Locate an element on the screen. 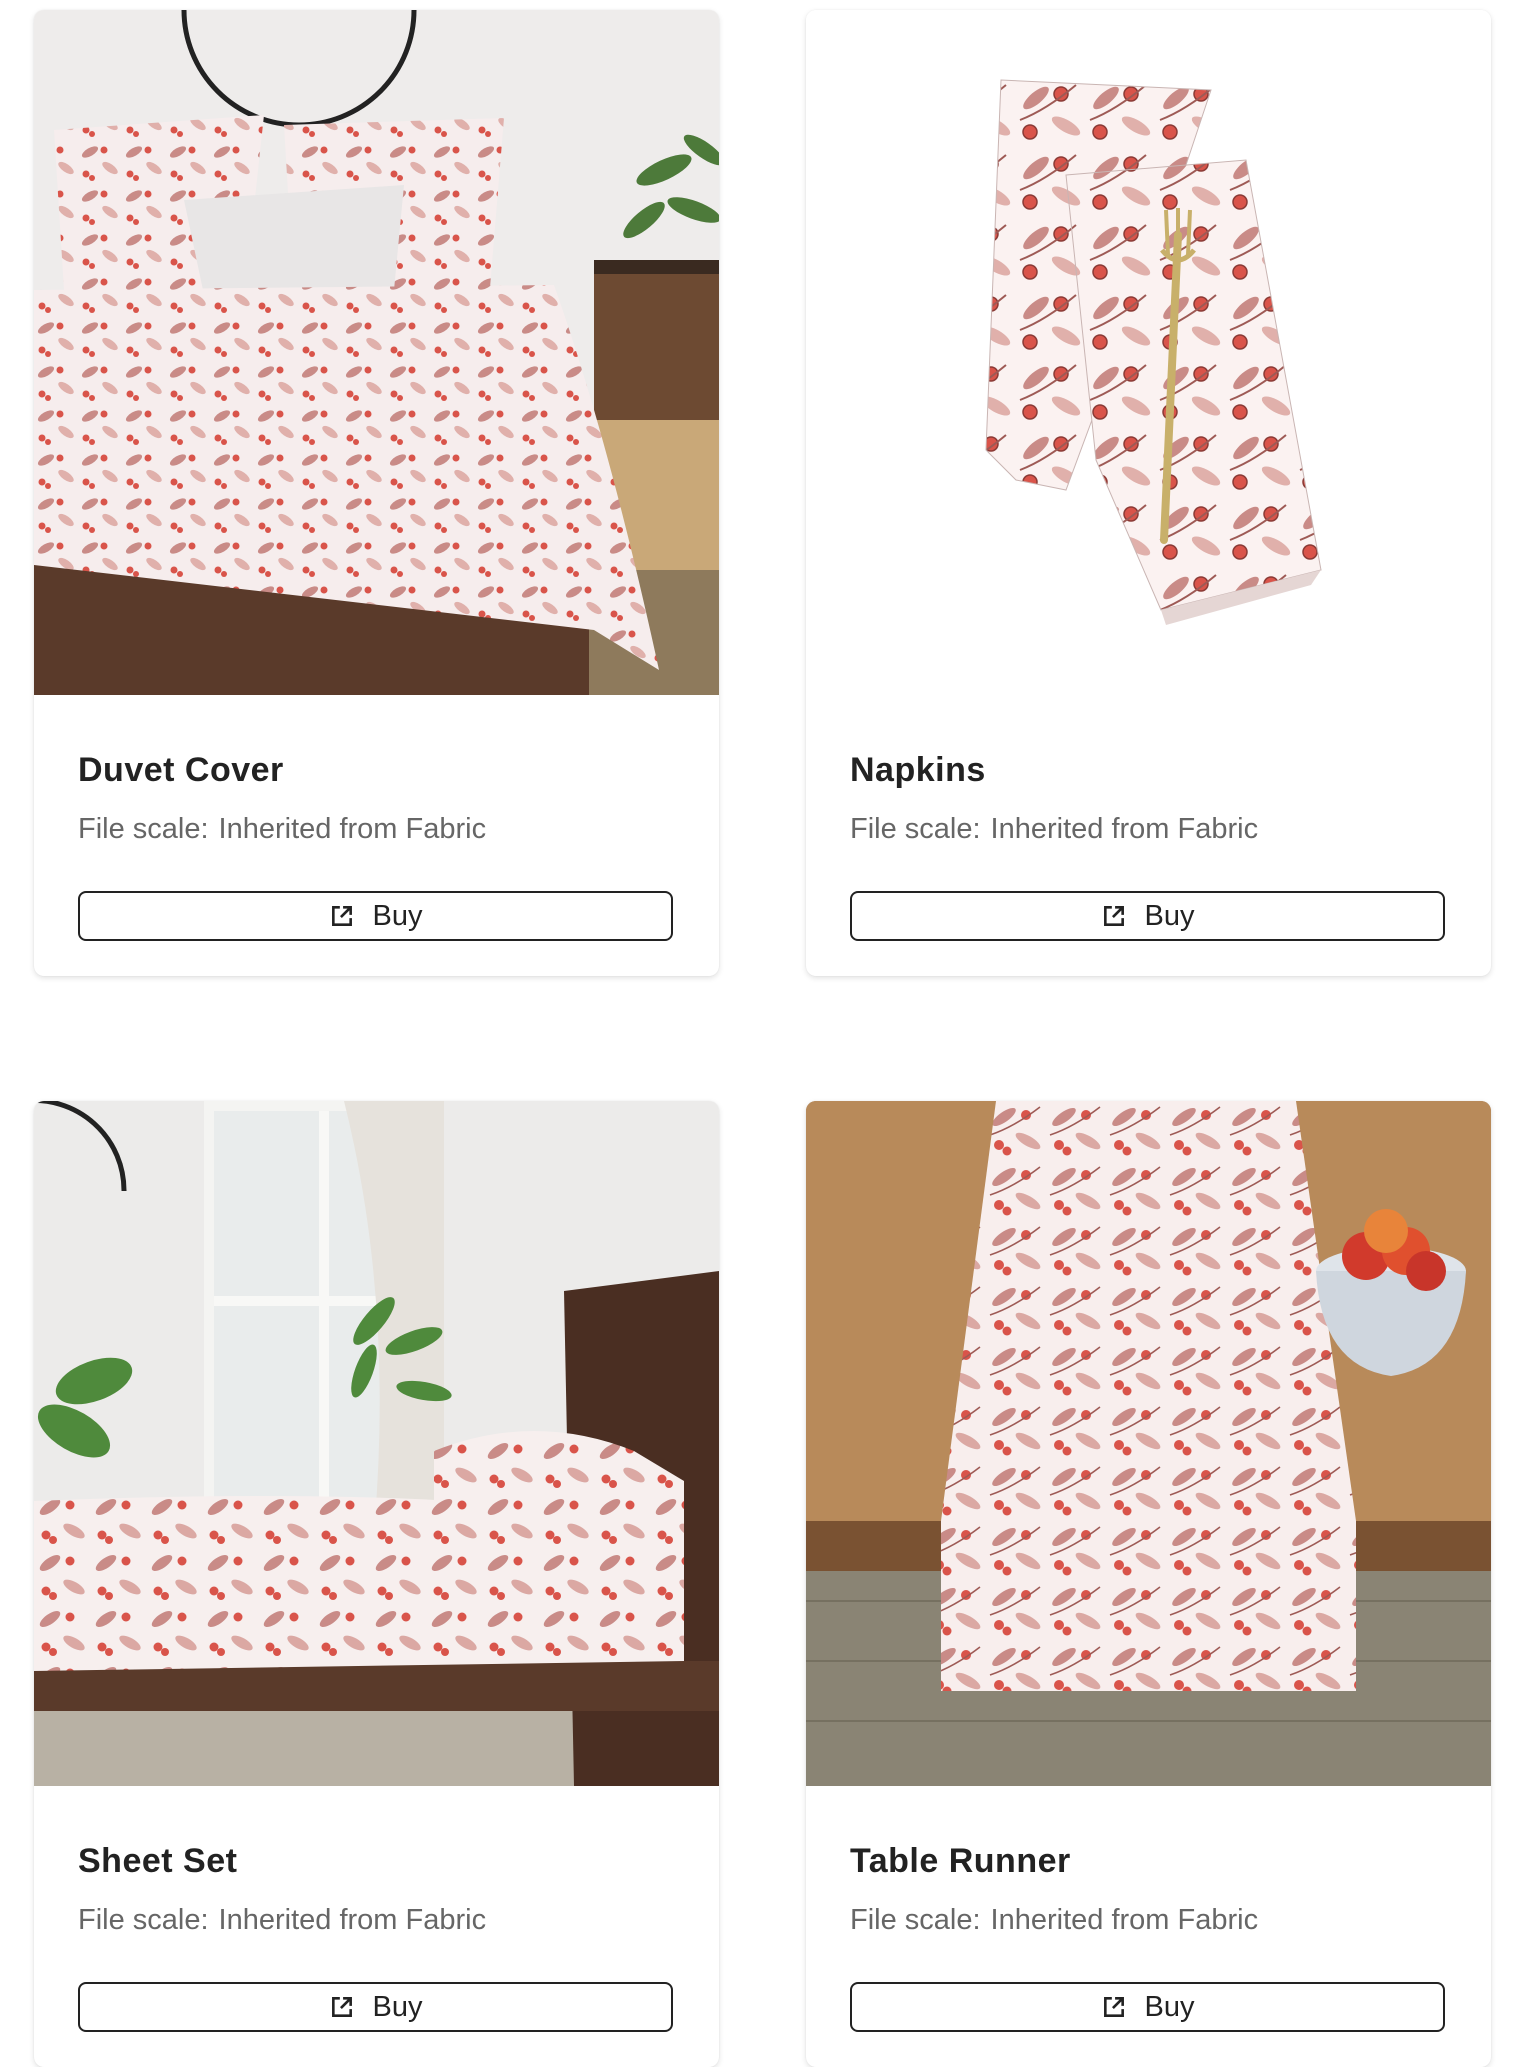  napkins-image is located at coordinates (1148, 352).